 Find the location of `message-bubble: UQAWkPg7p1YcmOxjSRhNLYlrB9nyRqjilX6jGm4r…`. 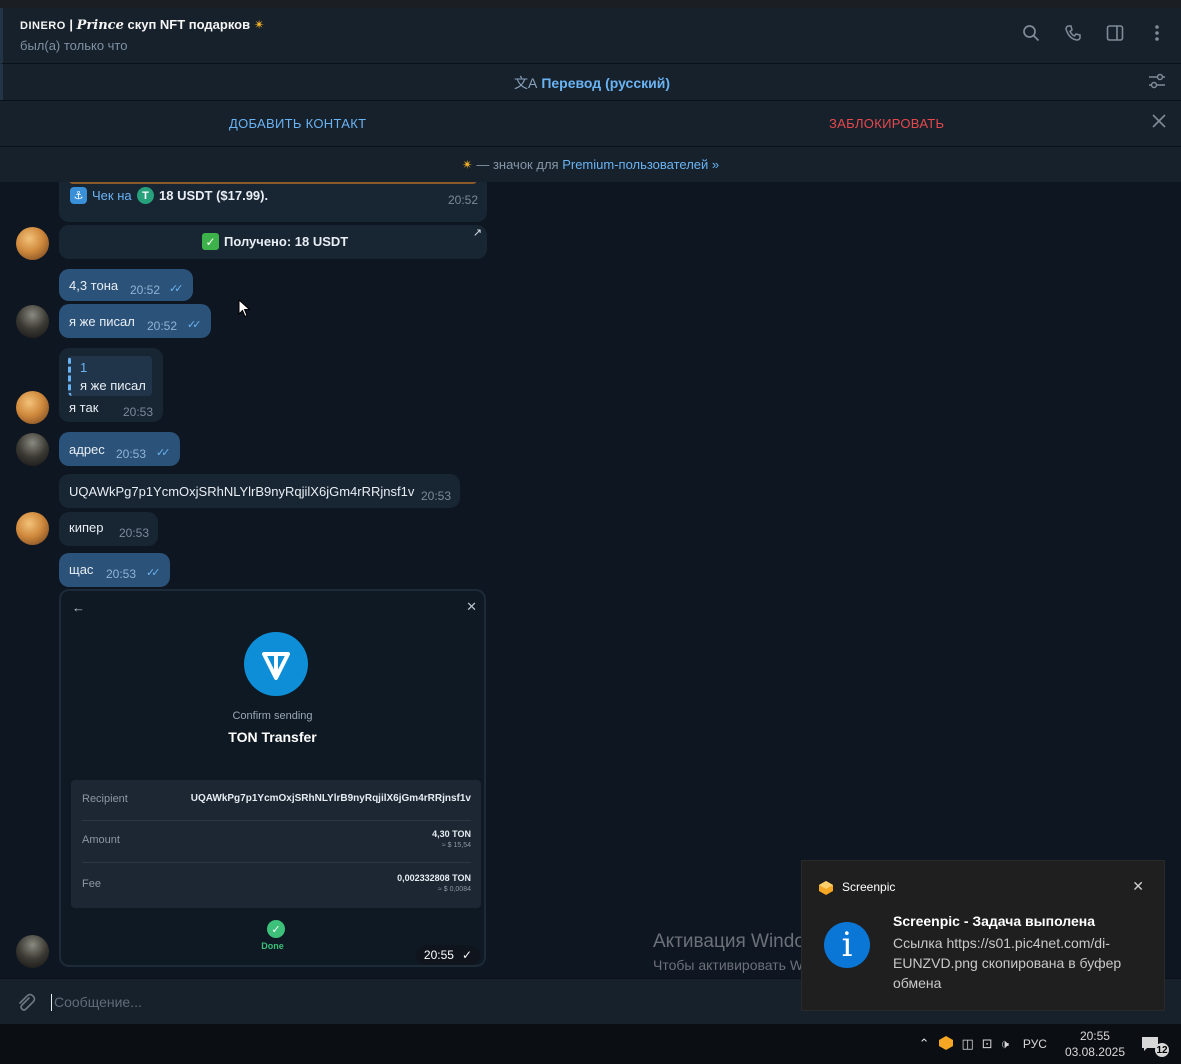

message-bubble: UQAWkPg7p1YcmOxjSRhNLYlrB9nyRqjilX6jGm4r… is located at coordinates (259, 491).